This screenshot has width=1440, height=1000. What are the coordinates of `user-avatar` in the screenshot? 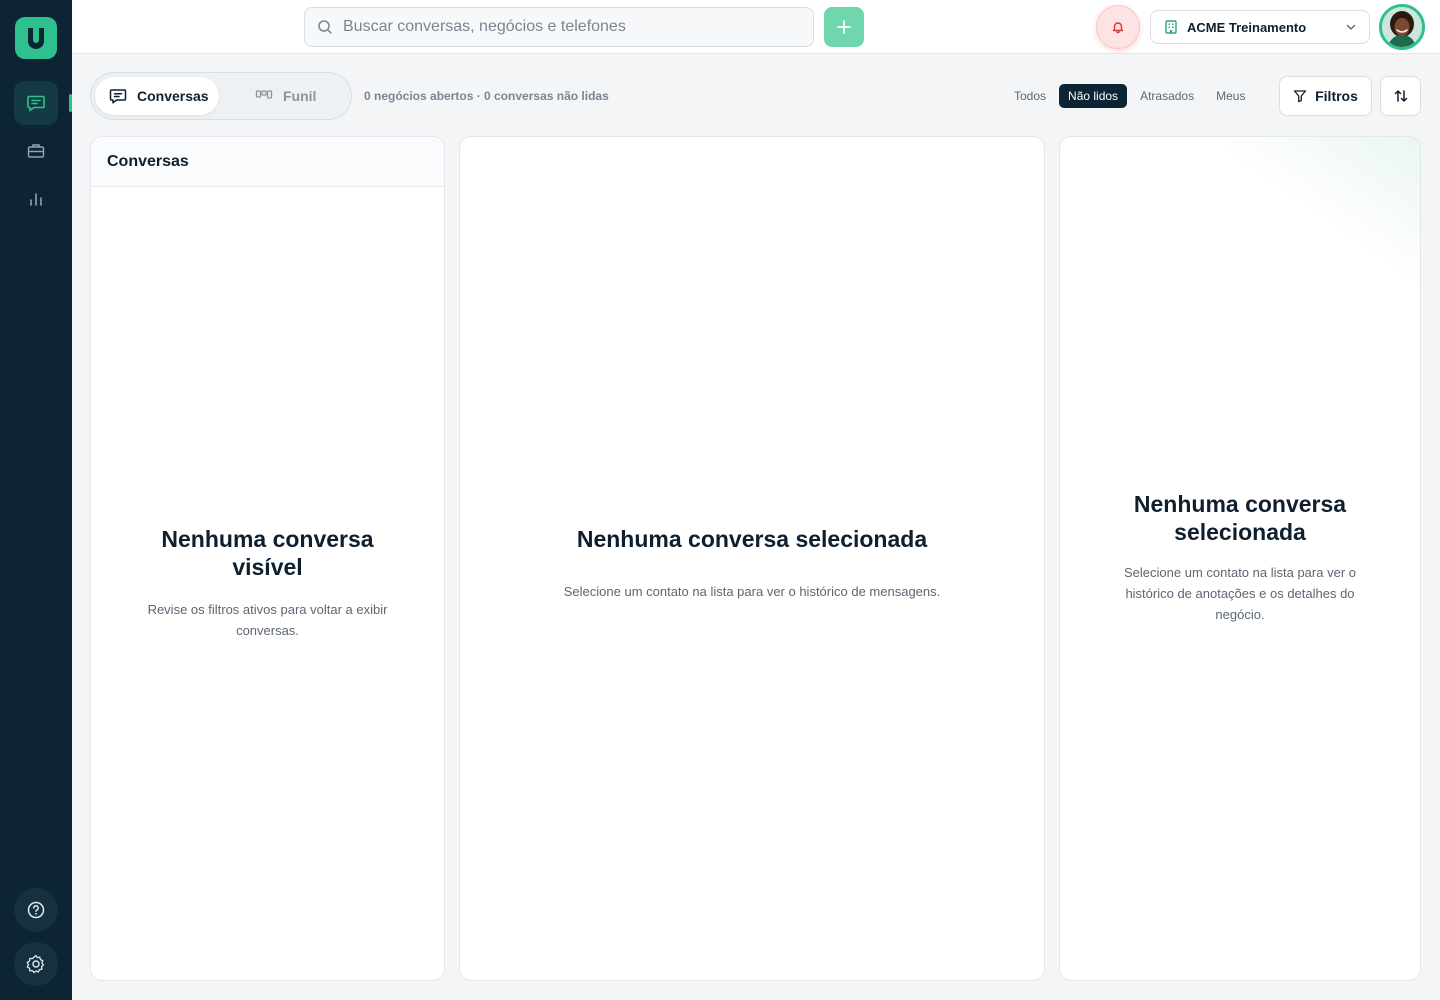 It's located at (1402, 27).